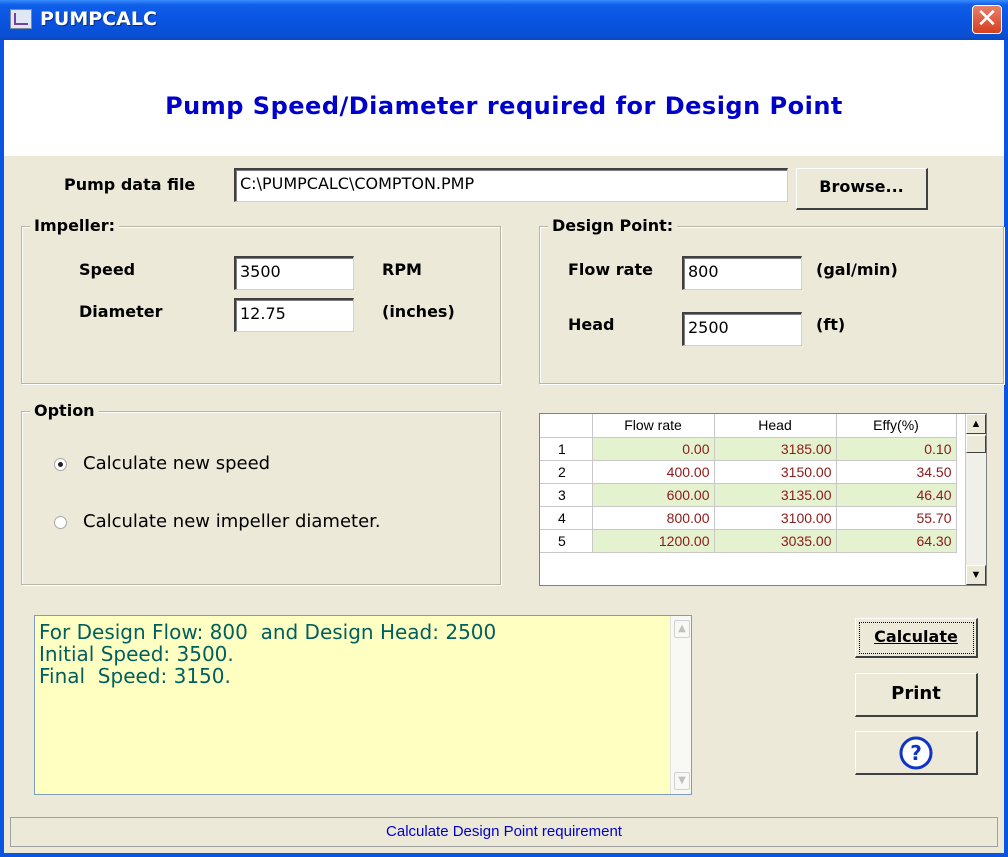 The width and height of the screenshot is (1008, 857). I want to click on table-row: 1 0.00 3185.00 0.10, so click(748, 449).